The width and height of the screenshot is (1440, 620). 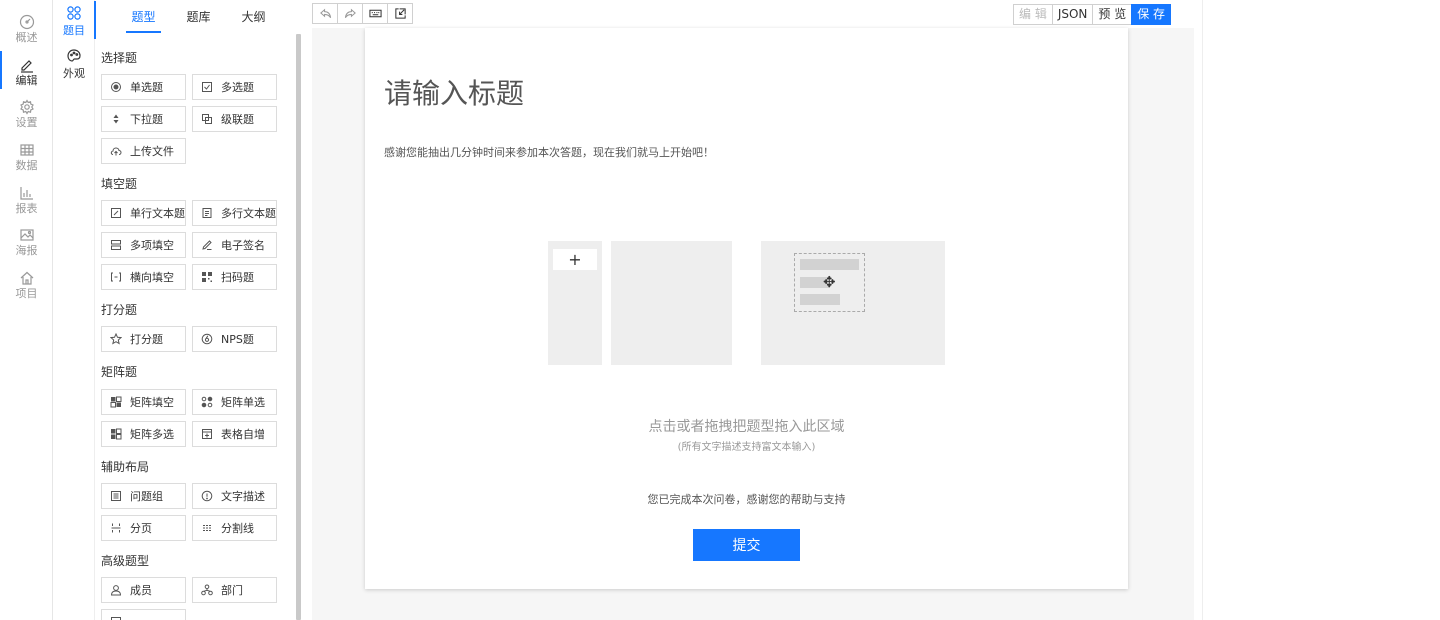 What do you see at coordinates (116, 277) in the screenshot?
I see `inline-bracket-icon` at bounding box center [116, 277].